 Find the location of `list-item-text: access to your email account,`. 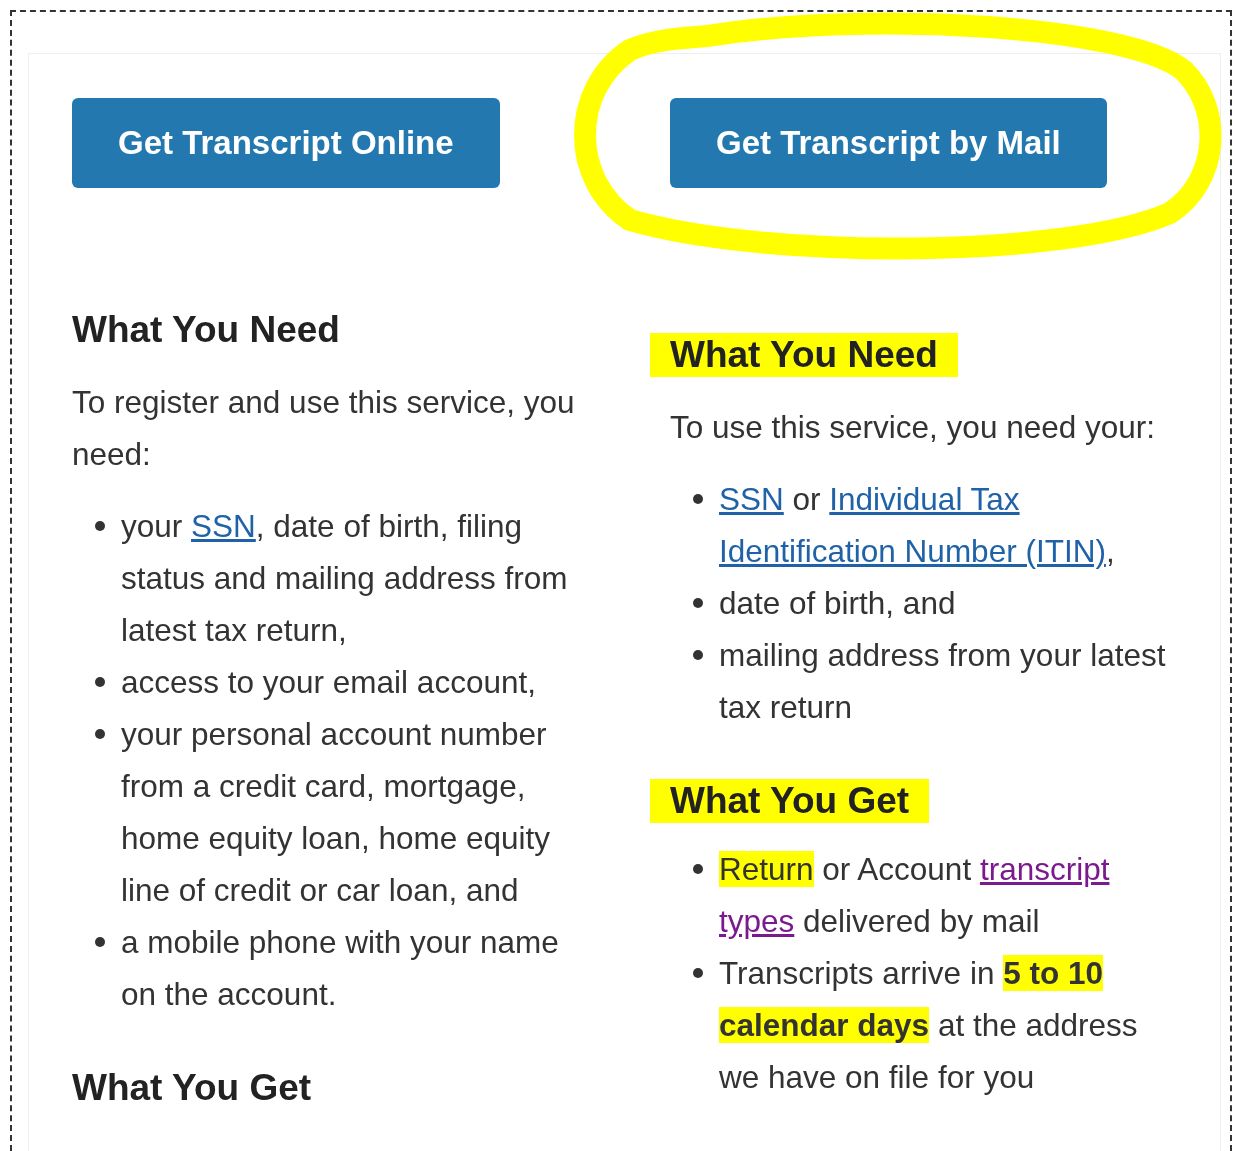

list-item-text: access to your email account, is located at coordinates (328, 682).